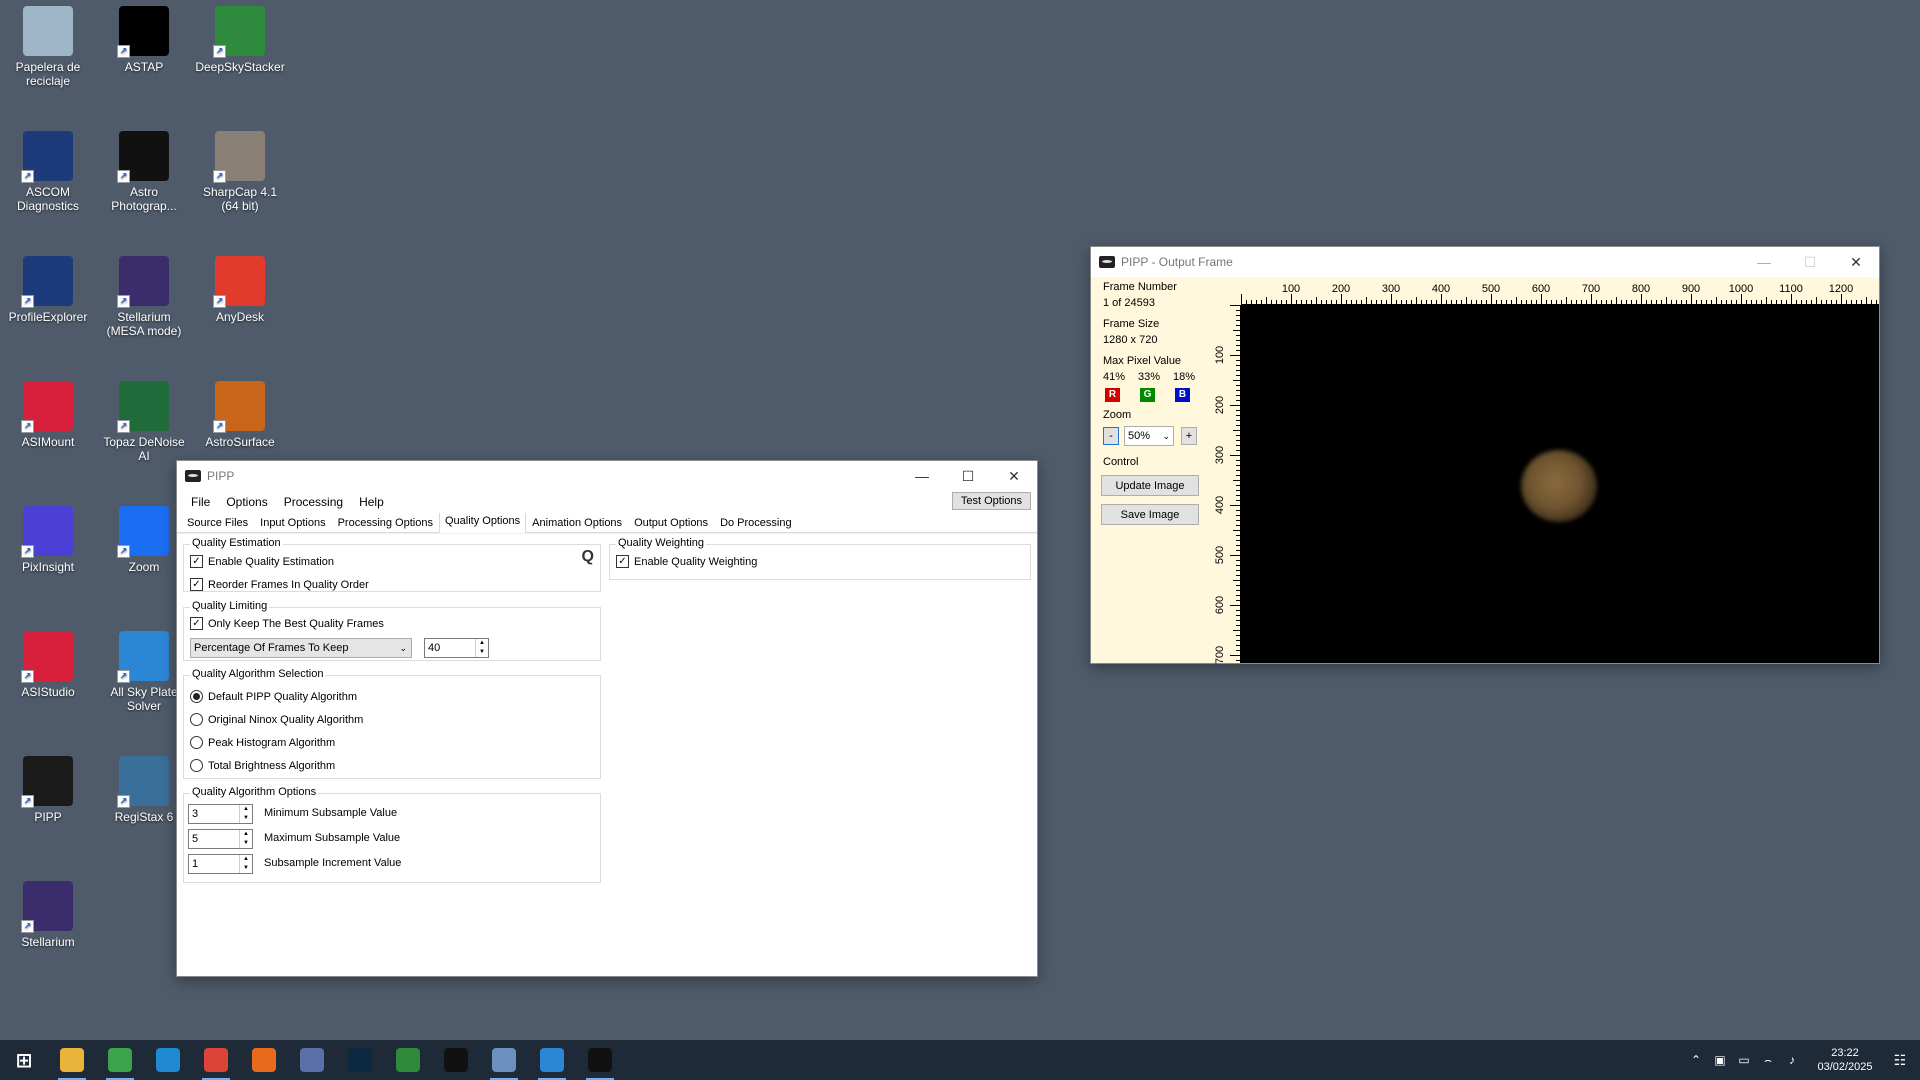 Image resolution: width=1920 pixels, height=1080 pixels. I want to click on taskbar-button: ⊞, so click(24, 1060).